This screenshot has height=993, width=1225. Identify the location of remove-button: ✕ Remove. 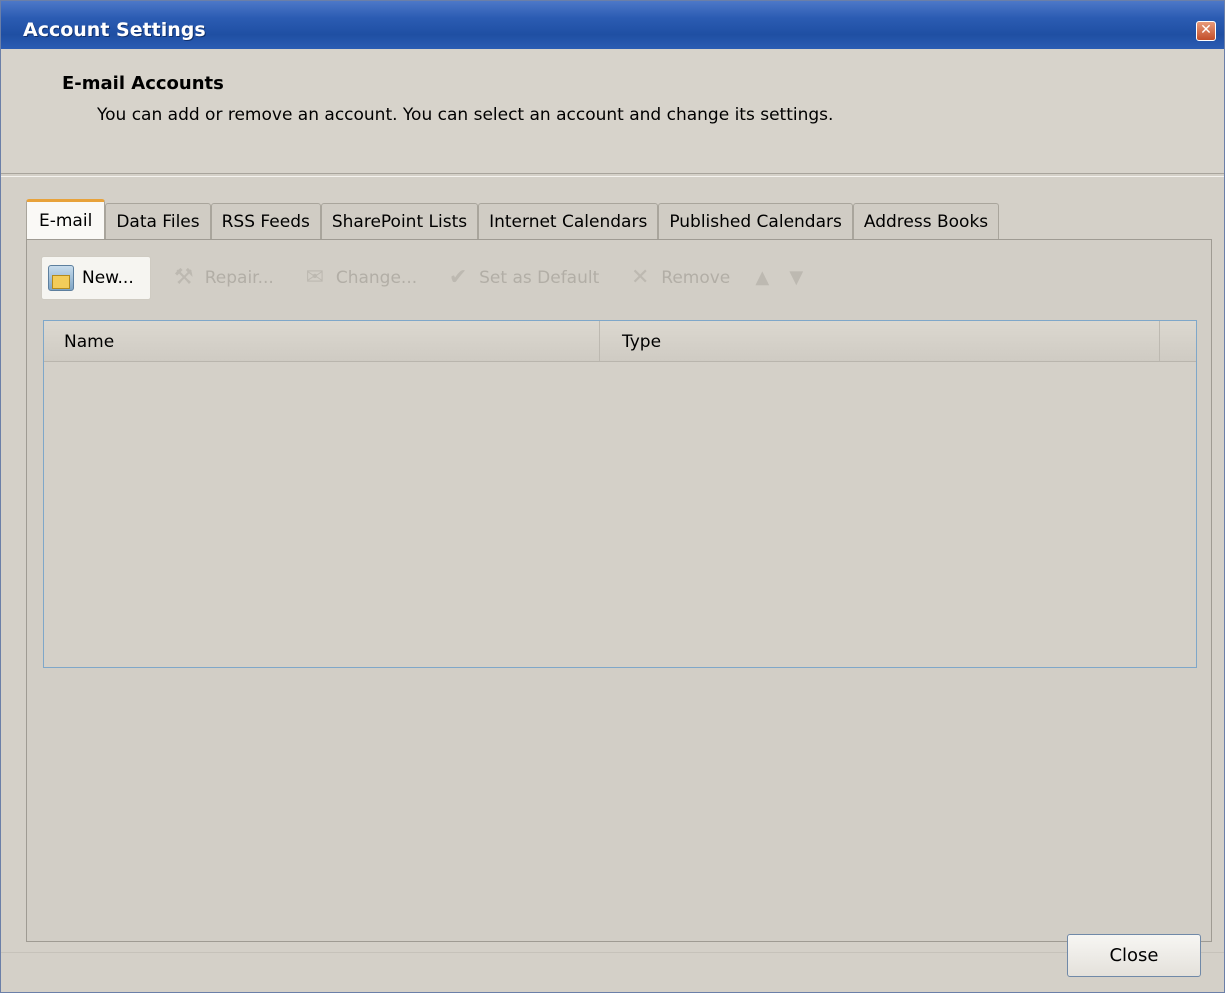
(679, 278).